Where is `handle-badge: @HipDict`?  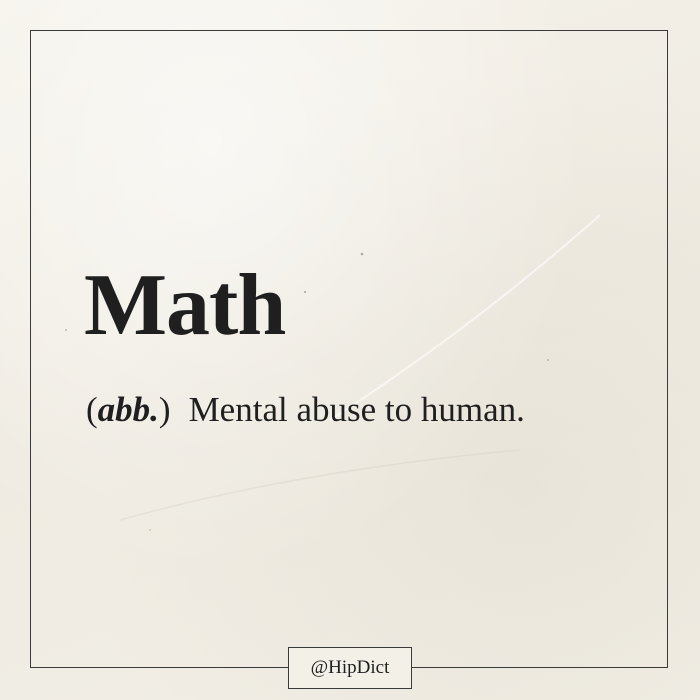
handle-badge: @HipDict is located at coordinates (350, 668).